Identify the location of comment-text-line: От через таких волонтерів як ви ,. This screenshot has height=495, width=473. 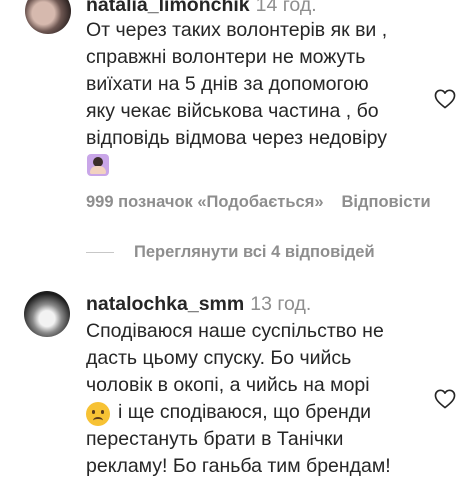
(237, 30).